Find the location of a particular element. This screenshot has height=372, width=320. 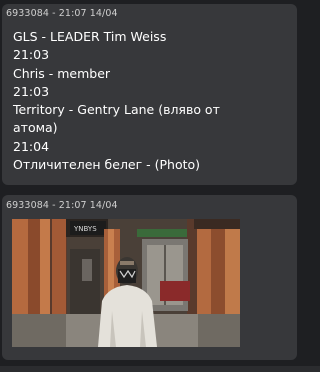

message-line: Отличителен белег - (Photo) is located at coordinates (107, 165).